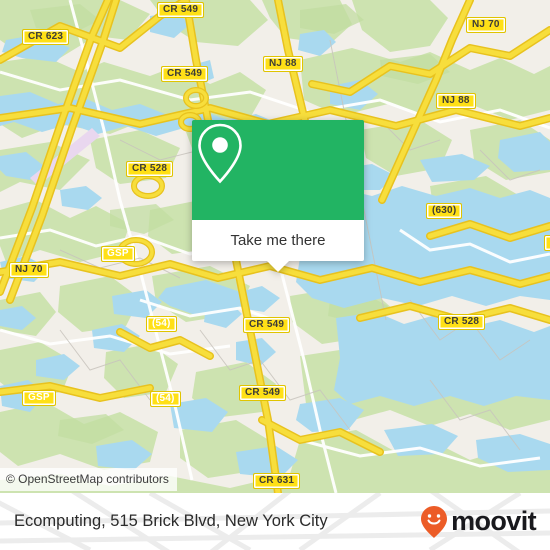 The width and height of the screenshot is (550, 550). What do you see at coordinates (277, 481) in the screenshot?
I see `road-shield: CR 631` at bounding box center [277, 481].